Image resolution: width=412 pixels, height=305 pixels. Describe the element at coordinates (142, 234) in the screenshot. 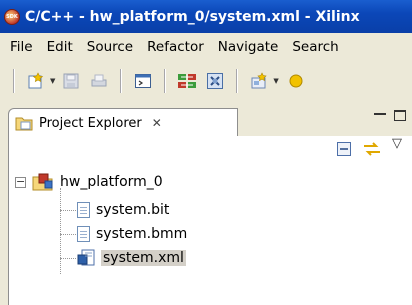

I see `file-label: system.bmm` at that location.